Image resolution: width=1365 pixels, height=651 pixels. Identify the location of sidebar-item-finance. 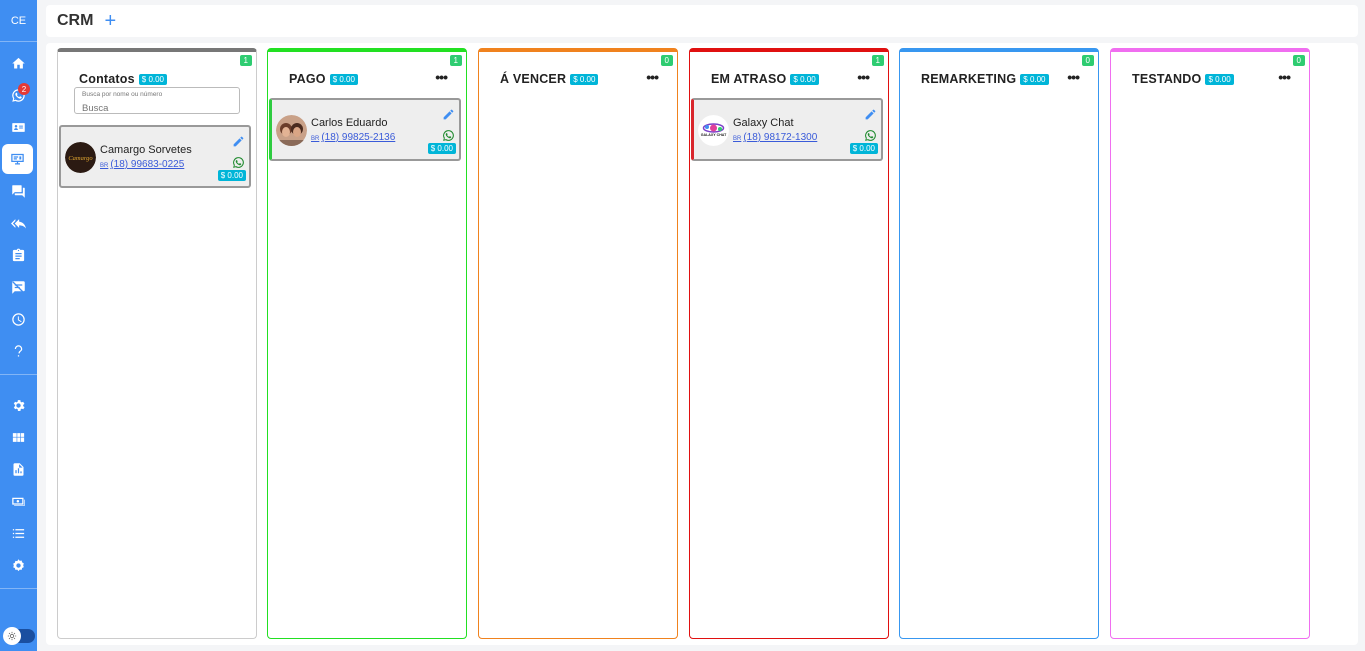
(18, 501).